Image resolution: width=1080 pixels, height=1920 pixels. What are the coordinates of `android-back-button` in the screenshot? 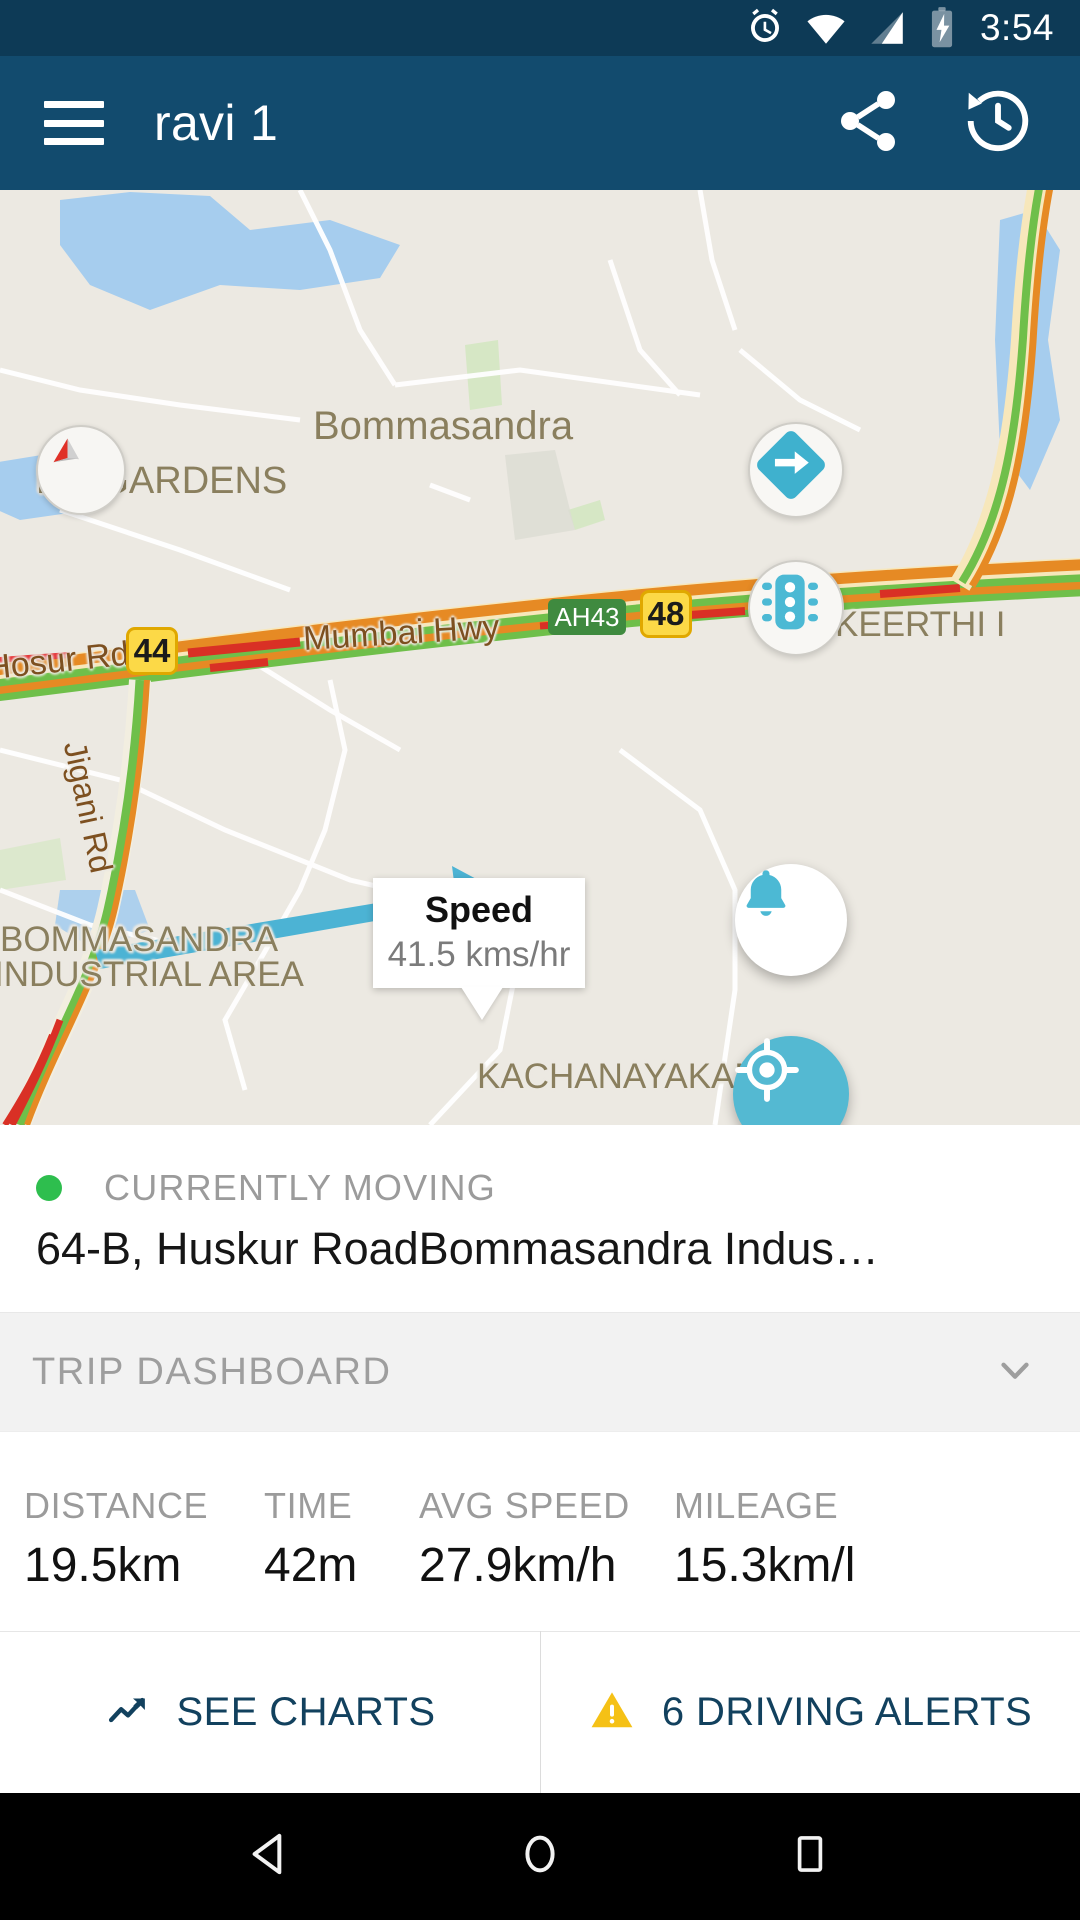 It's located at (270, 1856).